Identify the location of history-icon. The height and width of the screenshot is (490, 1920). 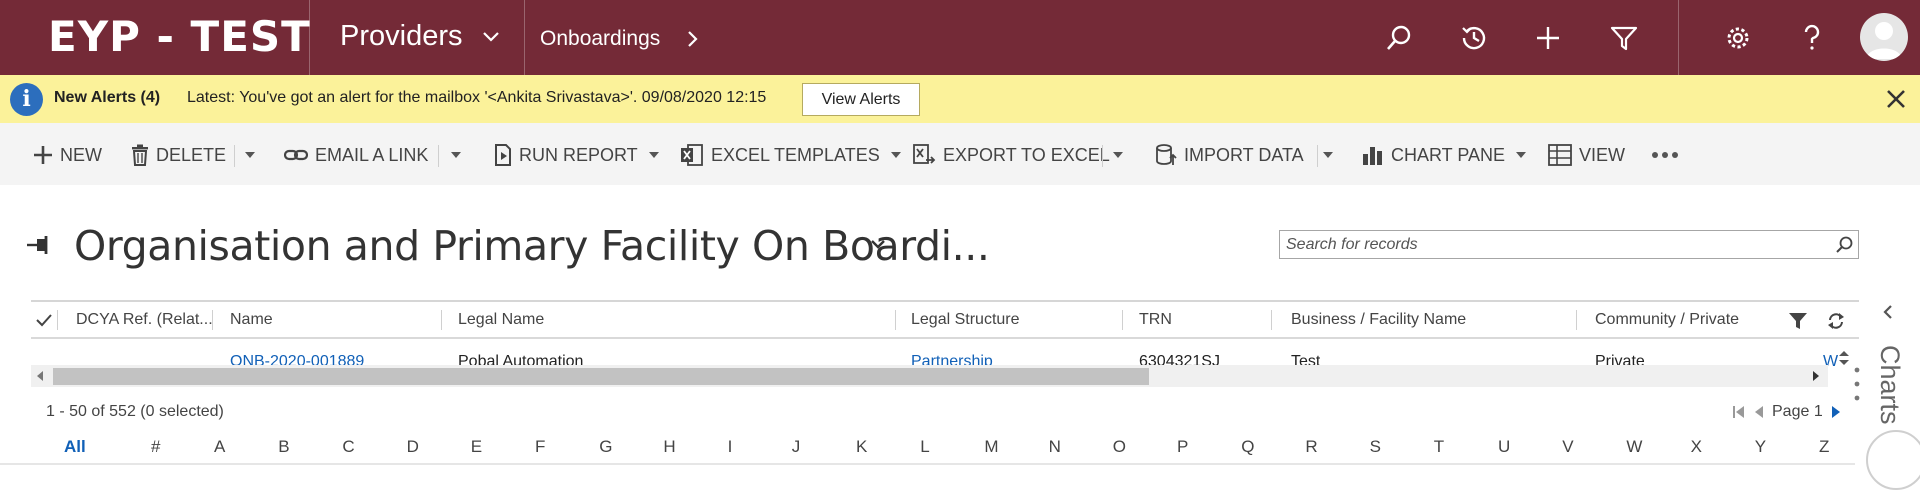
(1474, 38).